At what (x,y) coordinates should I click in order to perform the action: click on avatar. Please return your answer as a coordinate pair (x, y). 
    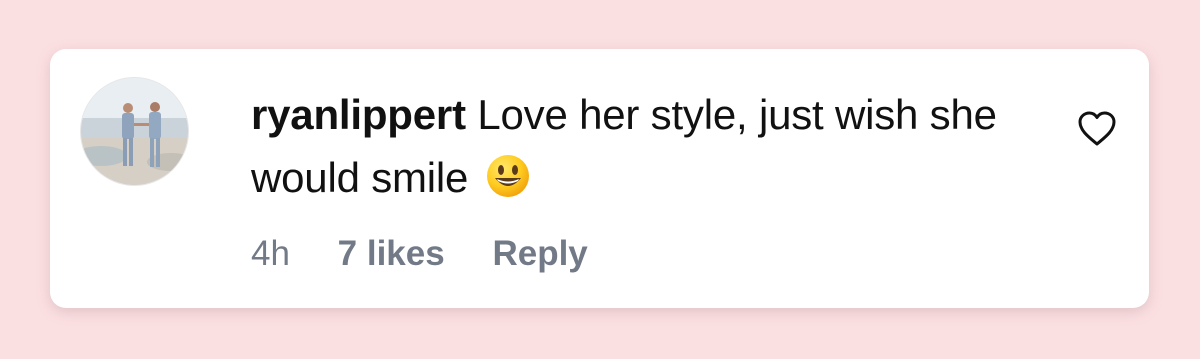
    Looking at the image, I should click on (134, 131).